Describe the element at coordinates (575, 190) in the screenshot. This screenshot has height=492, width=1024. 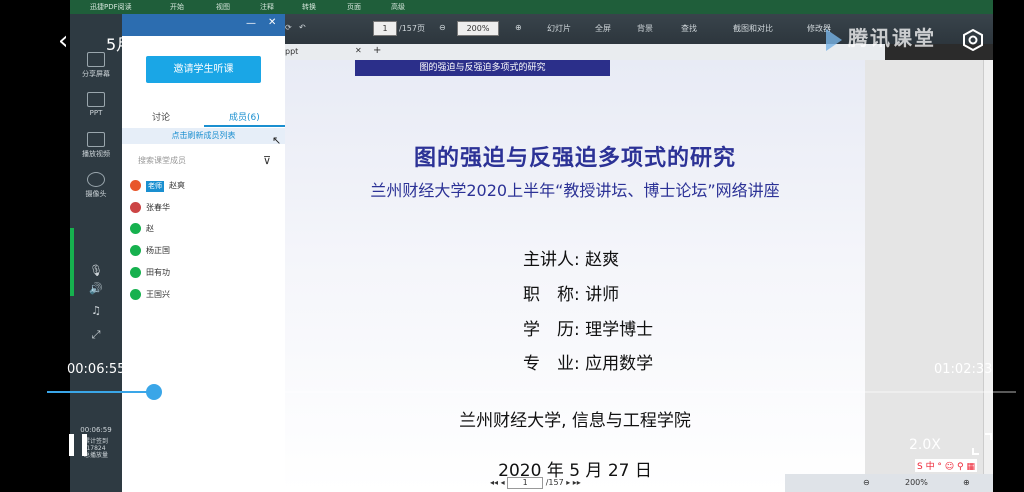
I see `slide-subtitle: 兰州财经大学2020上半年“教授讲坛、博士论坛”网络讲座` at that location.